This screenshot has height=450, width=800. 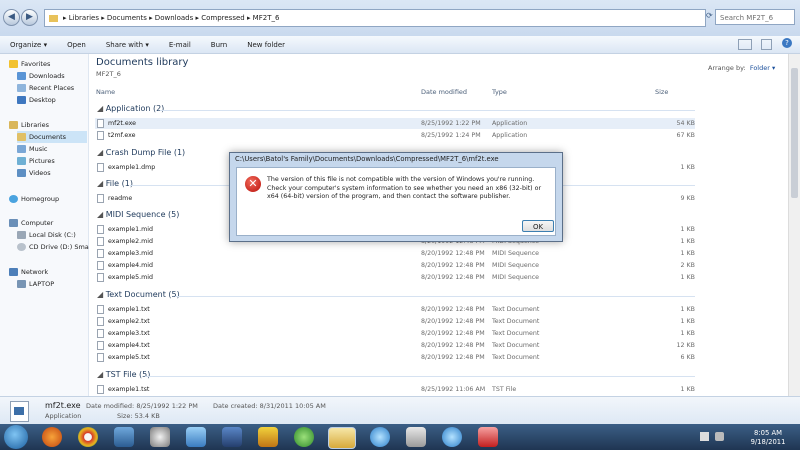 What do you see at coordinates (661, 92) in the screenshot?
I see `column-header-size: Size` at bounding box center [661, 92].